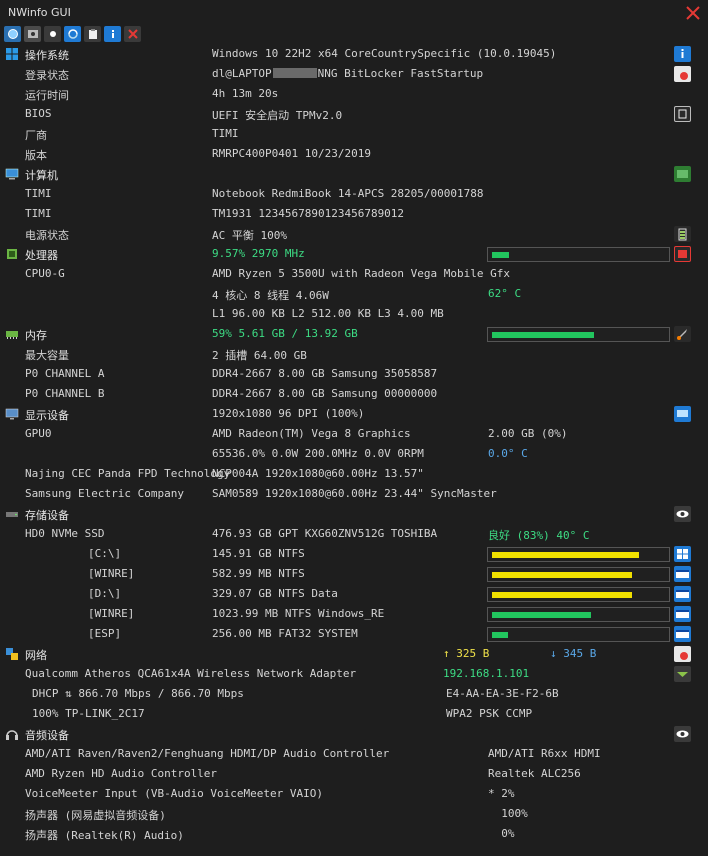 The height and width of the screenshot is (856, 708). Describe the element at coordinates (682, 334) in the screenshot. I see `rocket-icon` at that location.